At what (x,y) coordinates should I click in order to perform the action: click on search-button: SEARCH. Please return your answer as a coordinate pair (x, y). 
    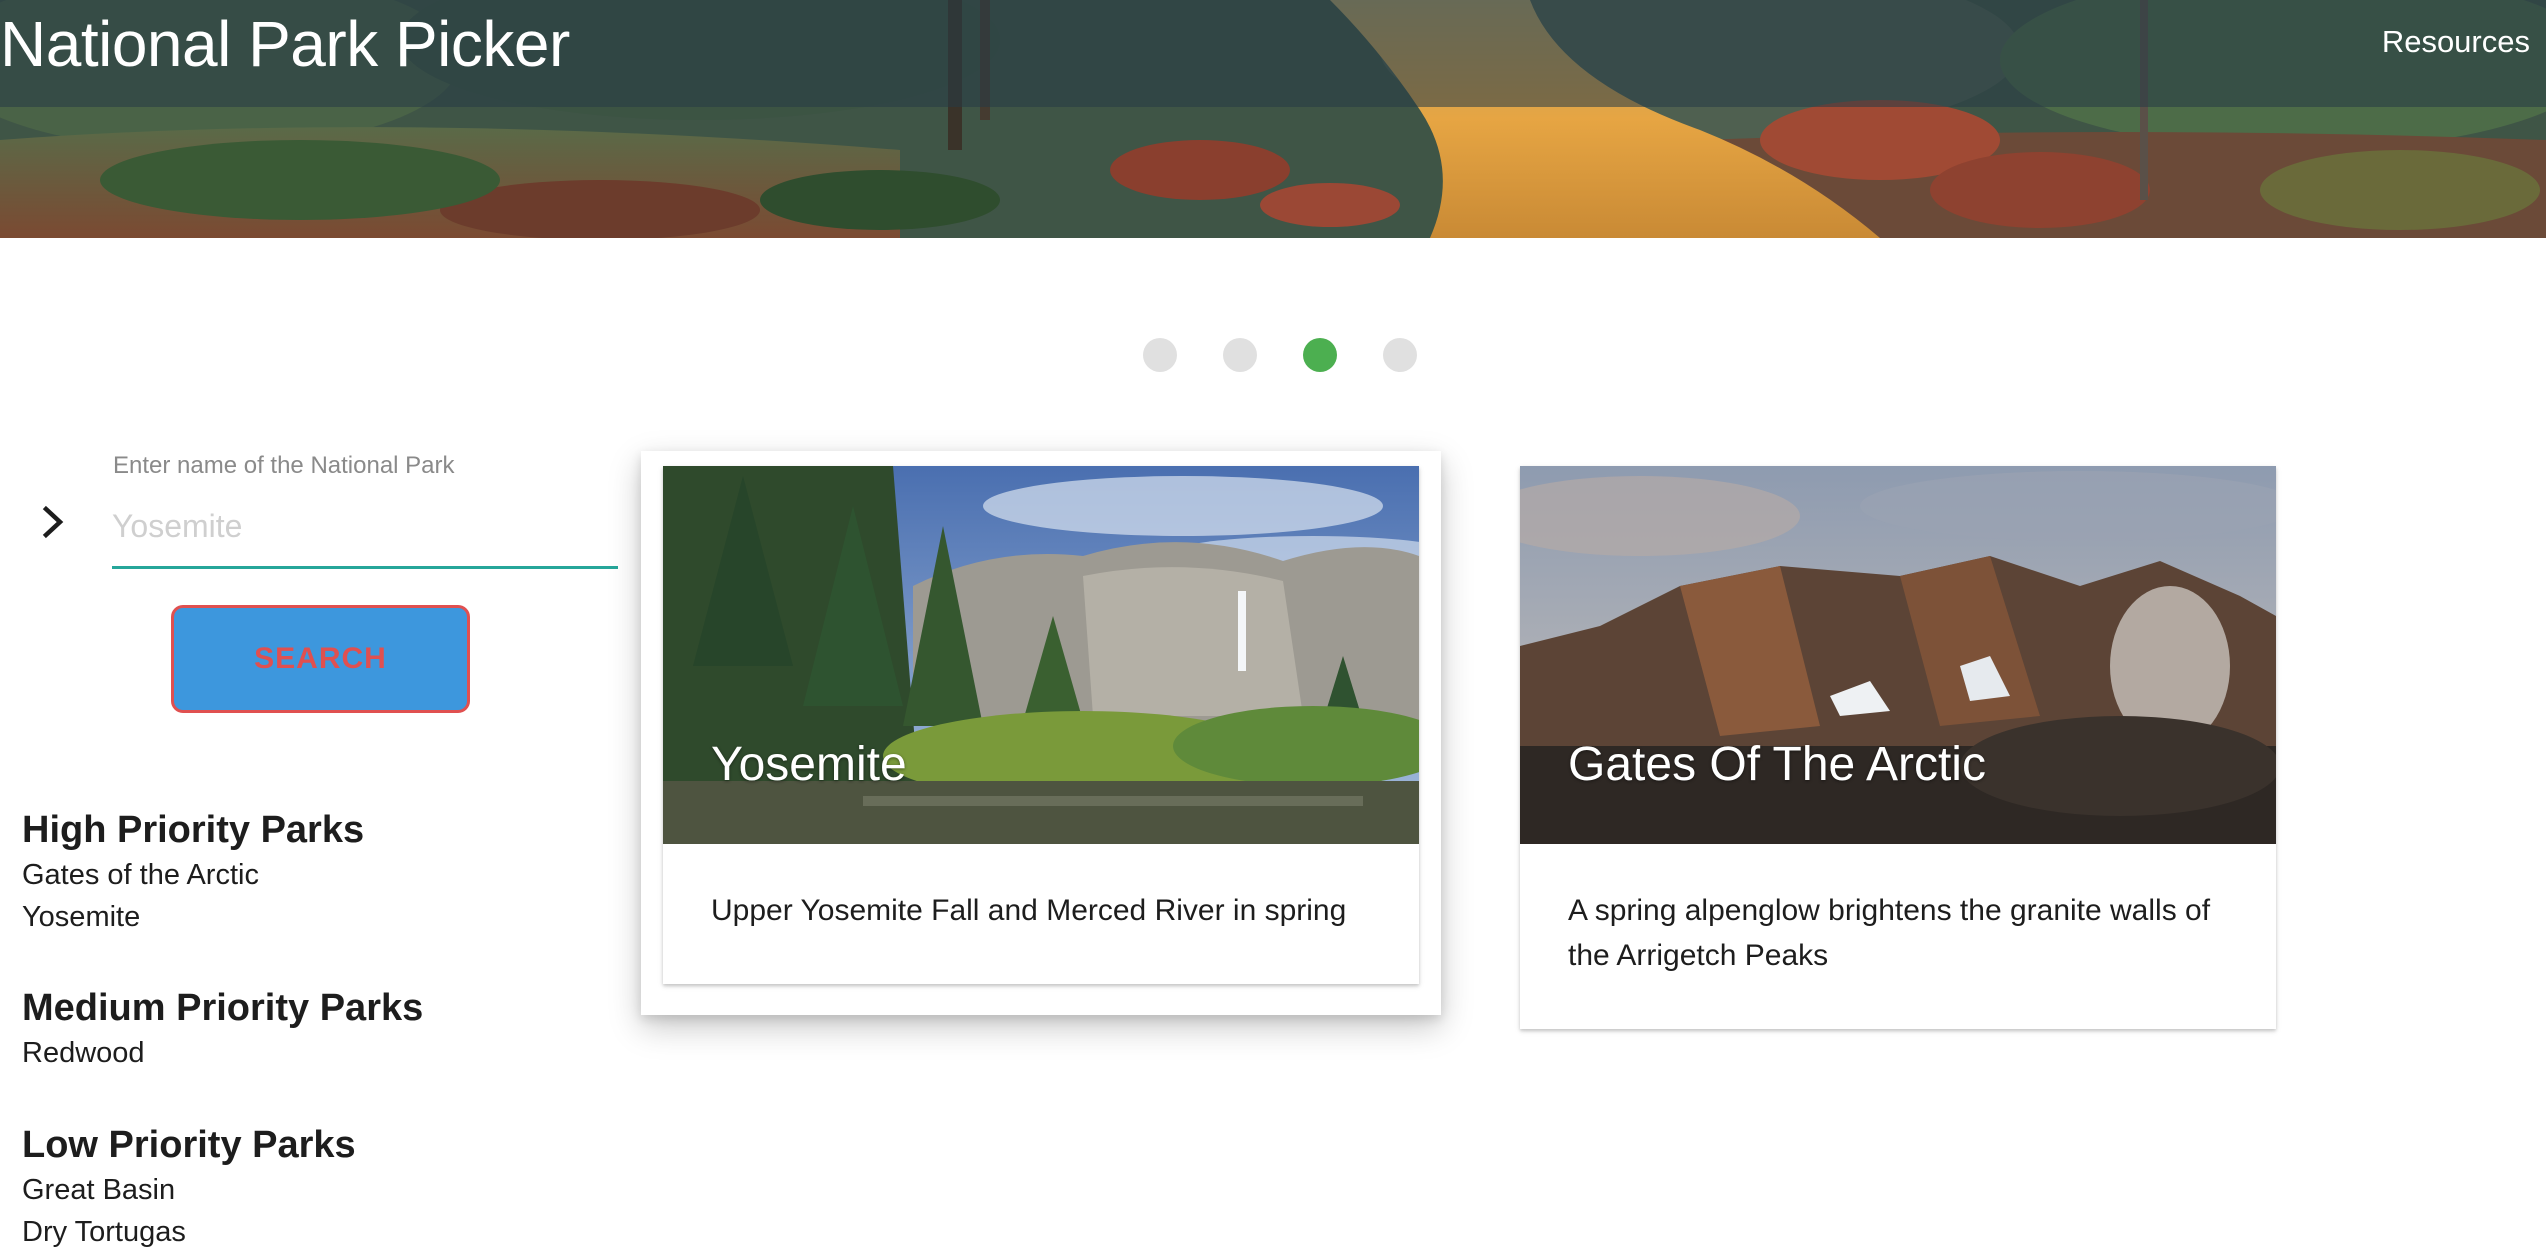
    Looking at the image, I should click on (320, 659).